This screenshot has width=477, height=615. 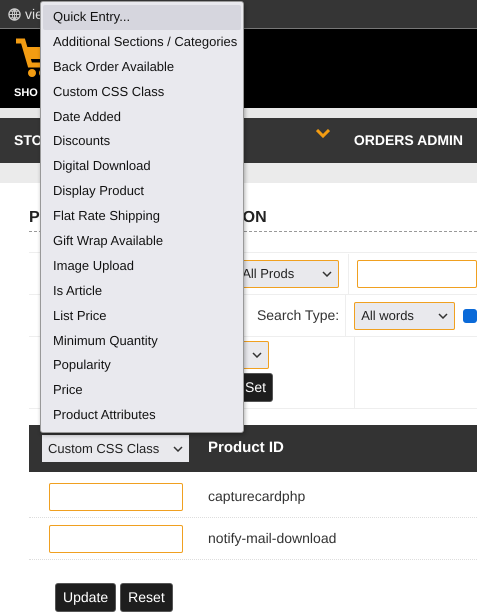 What do you see at coordinates (257, 496) in the screenshot?
I see `table-cell-text: capturecardphp` at bounding box center [257, 496].